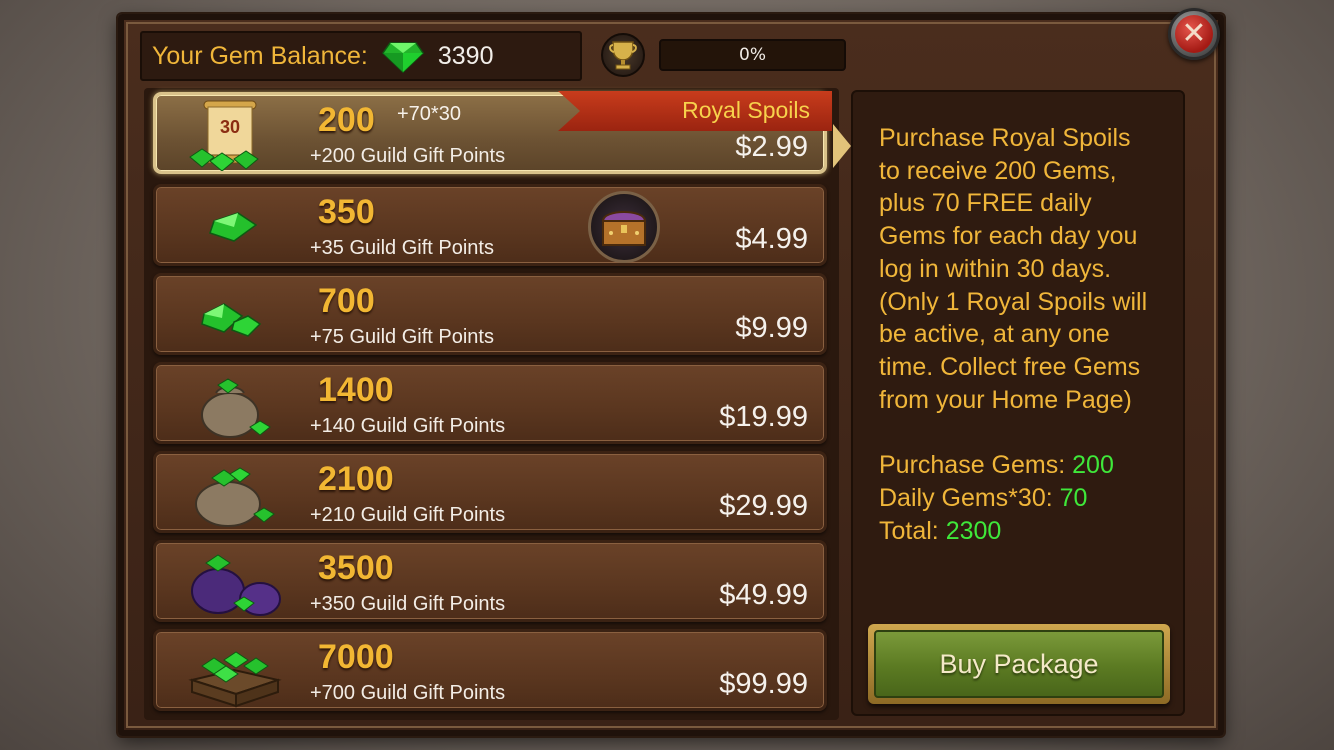  Describe the element at coordinates (842, 146) in the screenshot. I see `selection-pointer-icon` at that location.